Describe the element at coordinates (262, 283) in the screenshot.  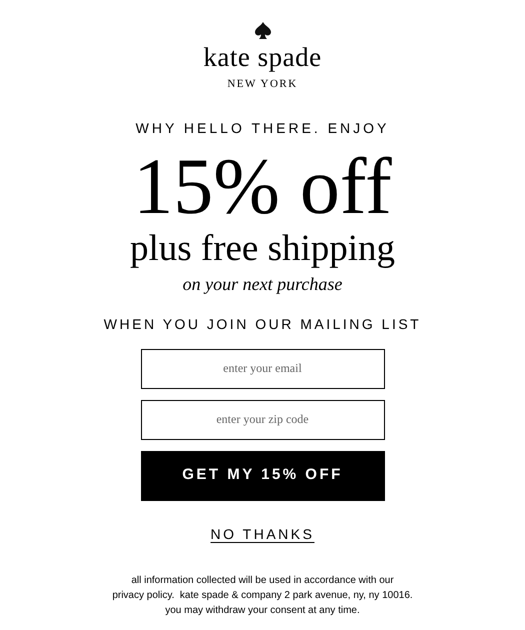
I see `offer-note: on your next purchase` at that location.